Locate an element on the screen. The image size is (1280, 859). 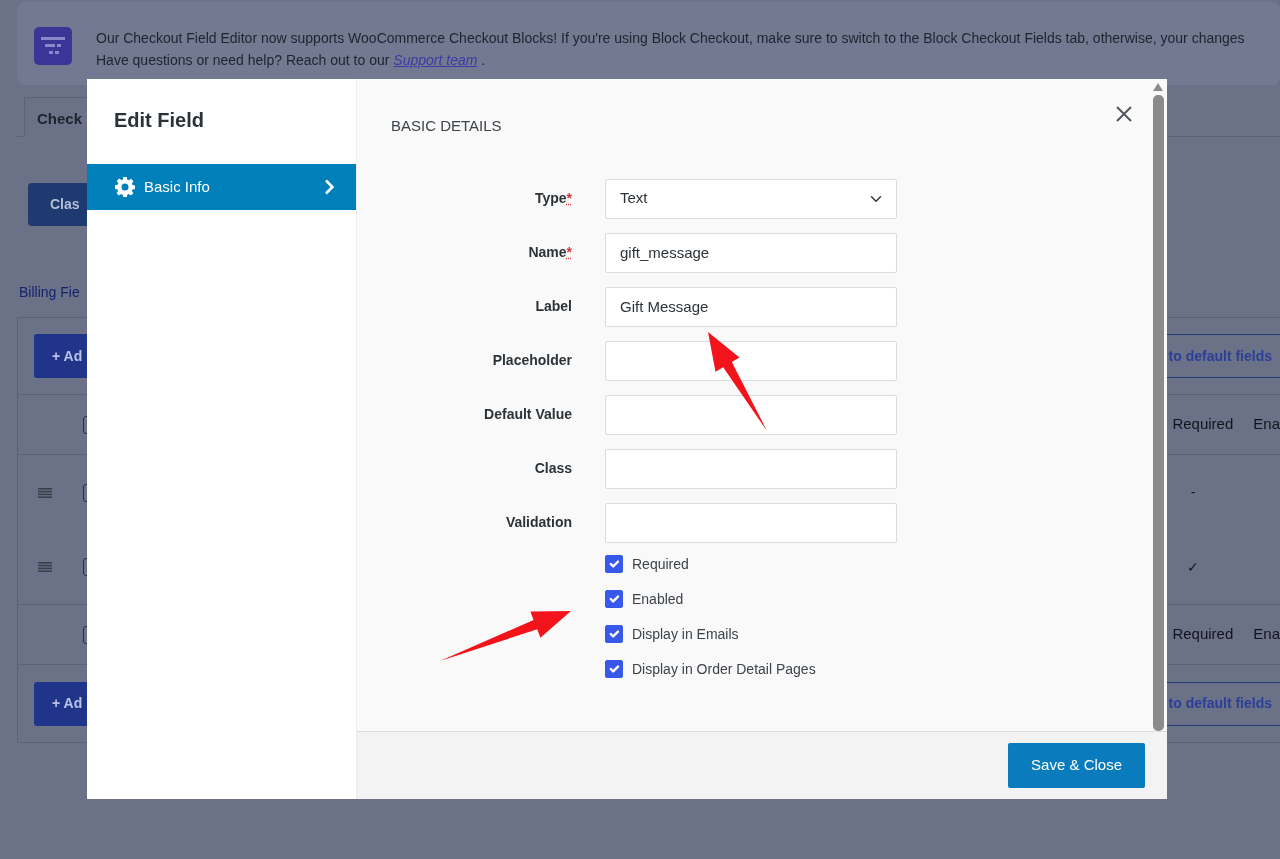
field-label: Validation is located at coordinates (538, 522).